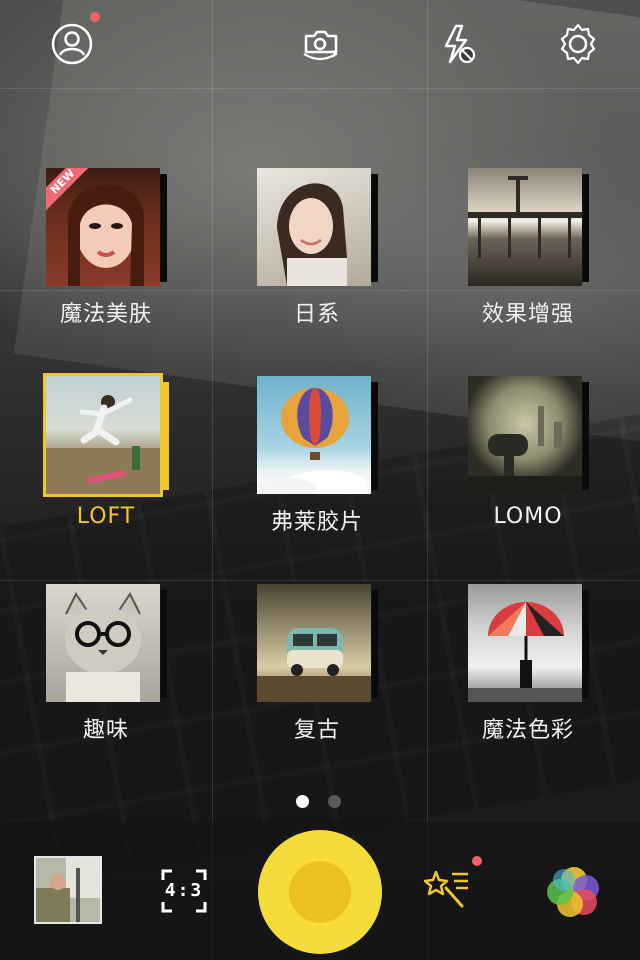 Image resolution: width=640 pixels, height=960 pixels. I want to click on filter-item-lomo: LOMO, so click(508, 471).